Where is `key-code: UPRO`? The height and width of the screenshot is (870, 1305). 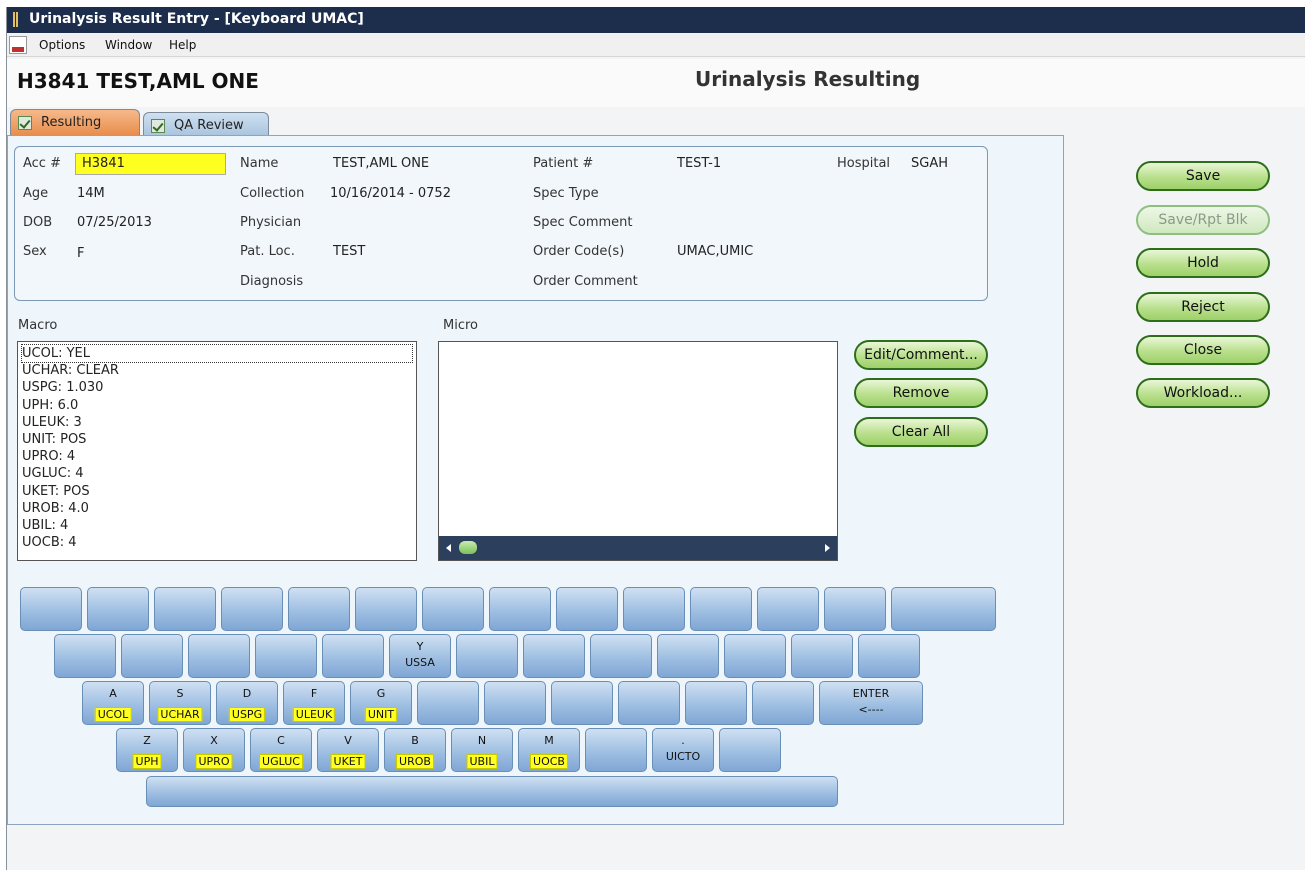 key-code: UPRO is located at coordinates (214, 761).